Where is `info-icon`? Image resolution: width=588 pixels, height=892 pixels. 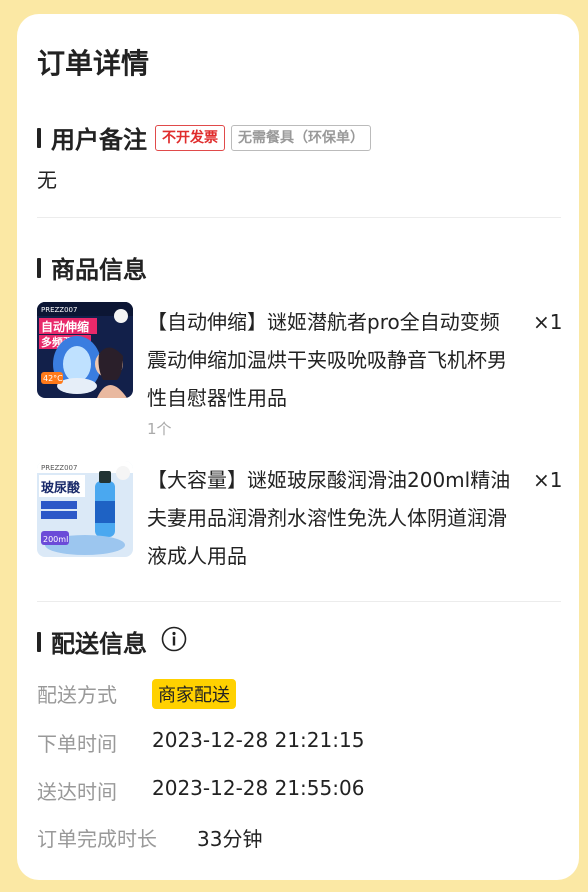
info-icon is located at coordinates (174, 639).